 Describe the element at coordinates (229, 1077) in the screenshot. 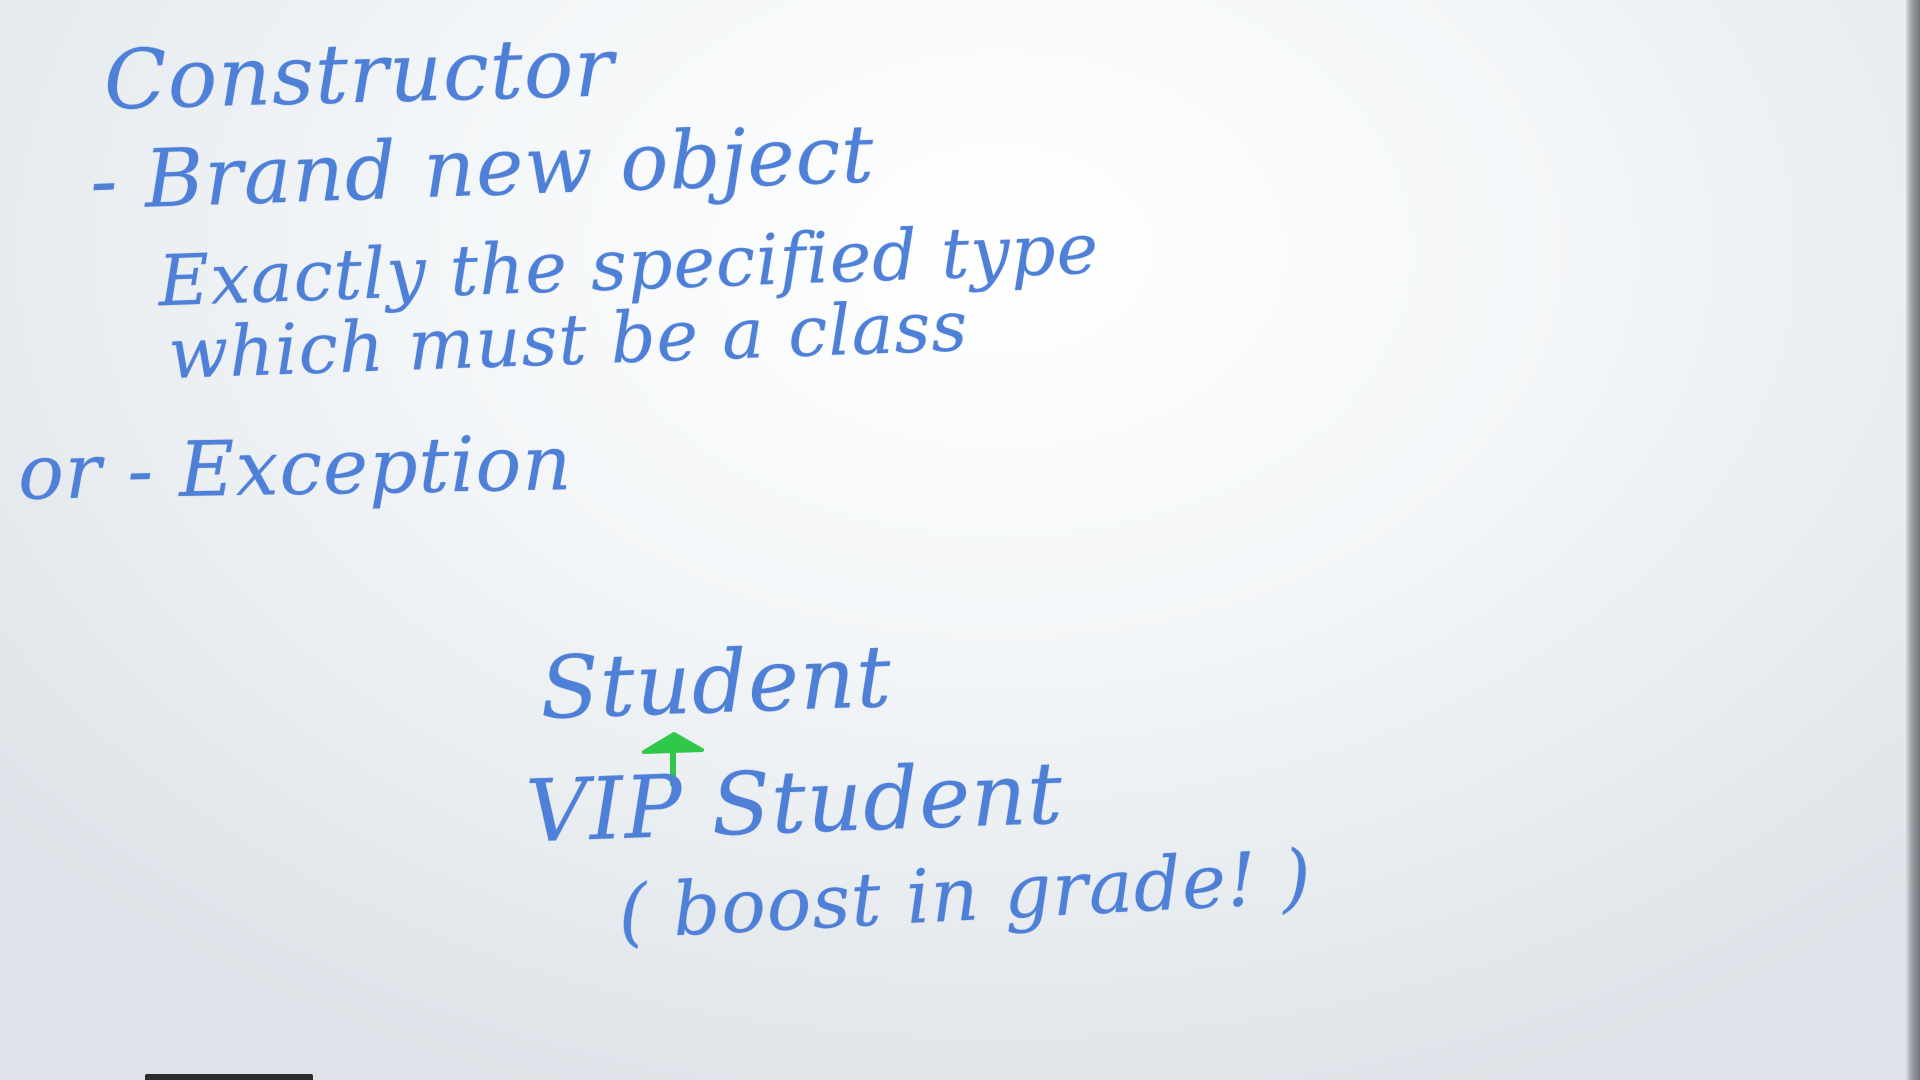

I see `marker-tray` at that location.